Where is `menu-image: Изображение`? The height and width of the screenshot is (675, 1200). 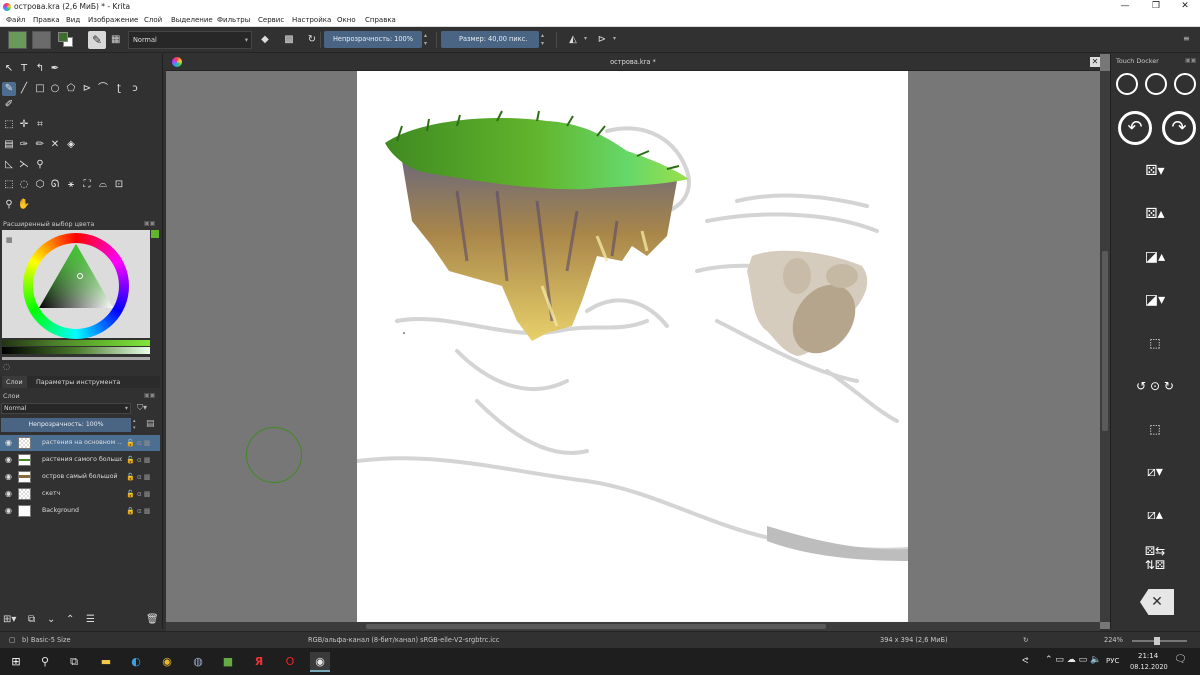 menu-image: Изображение is located at coordinates (113, 20).